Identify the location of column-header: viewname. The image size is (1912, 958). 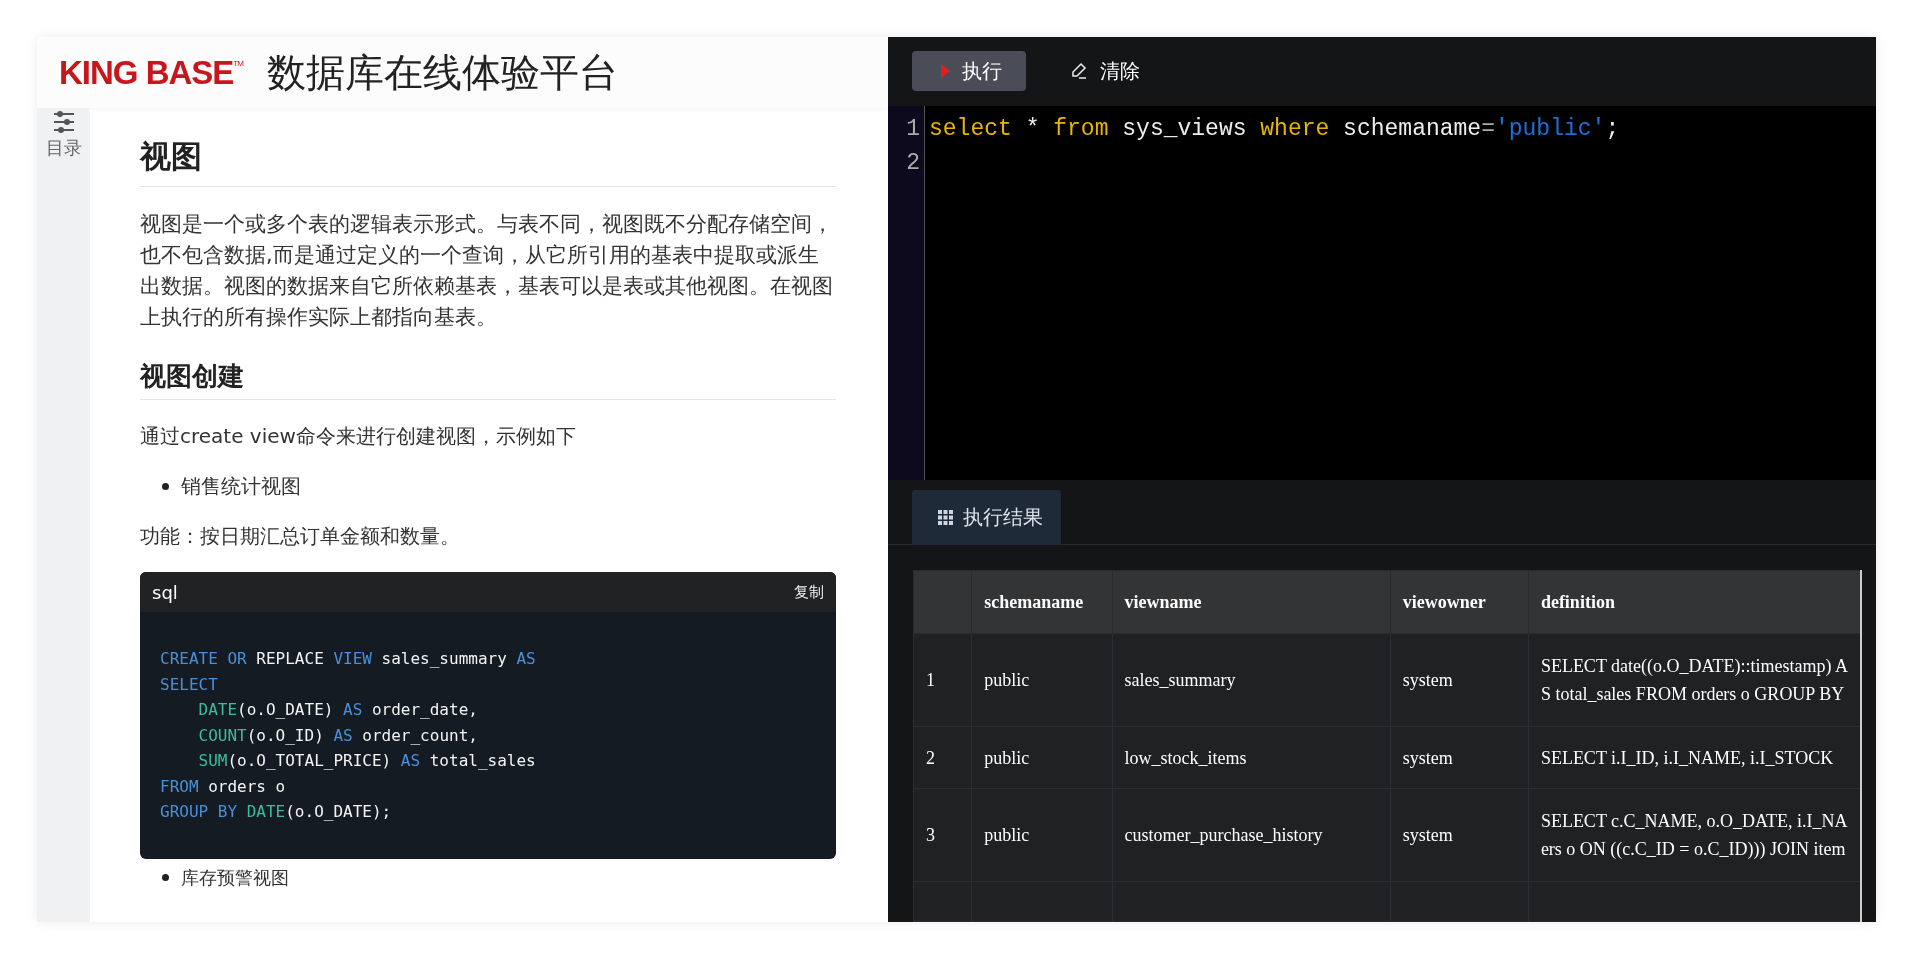
(1251, 602).